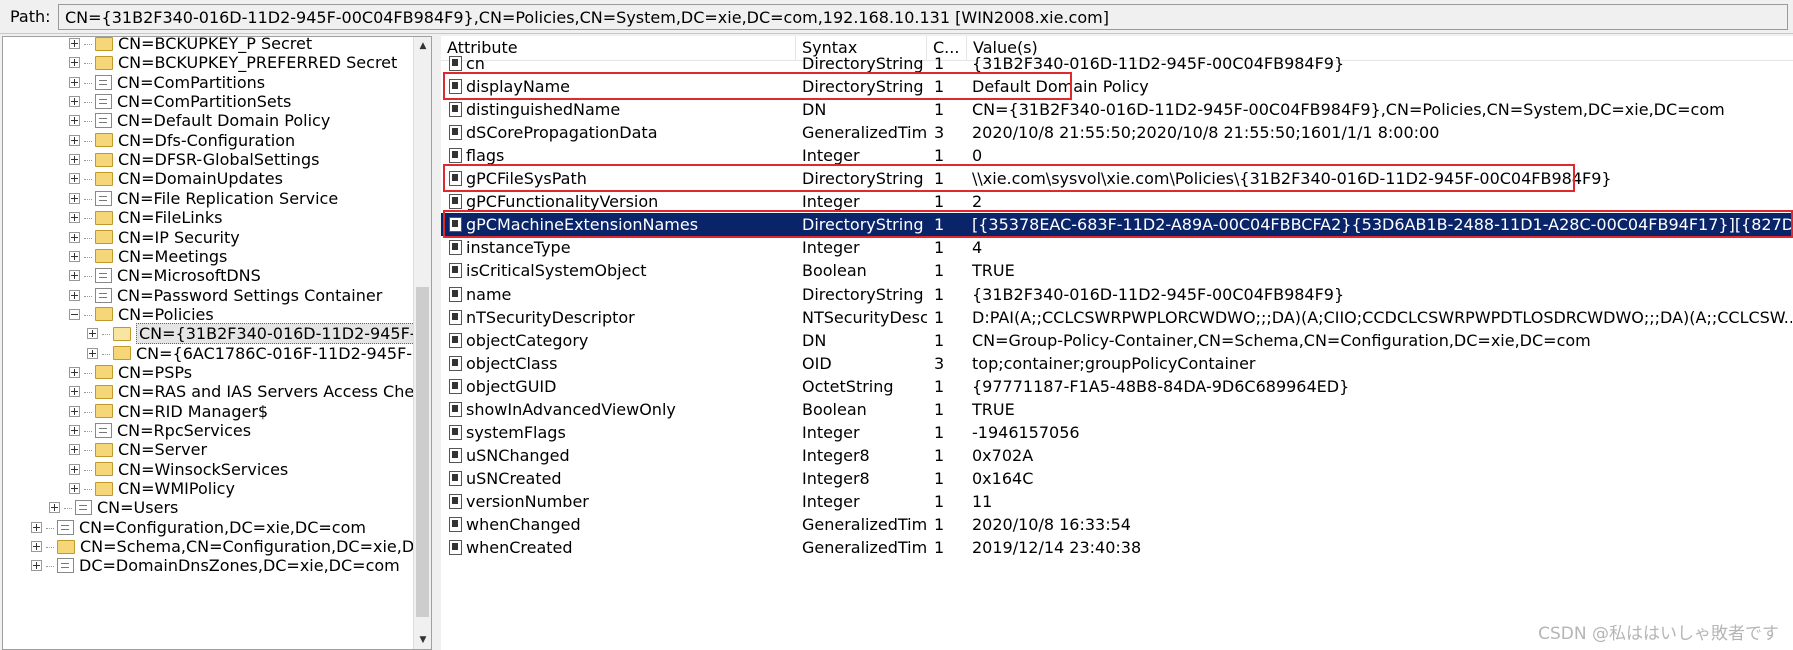 Image resolution: width=1793 pixels, height=650 pixels. I want to click on cell-attribute: gPCFunctionalityVersion, so click(619, 201).